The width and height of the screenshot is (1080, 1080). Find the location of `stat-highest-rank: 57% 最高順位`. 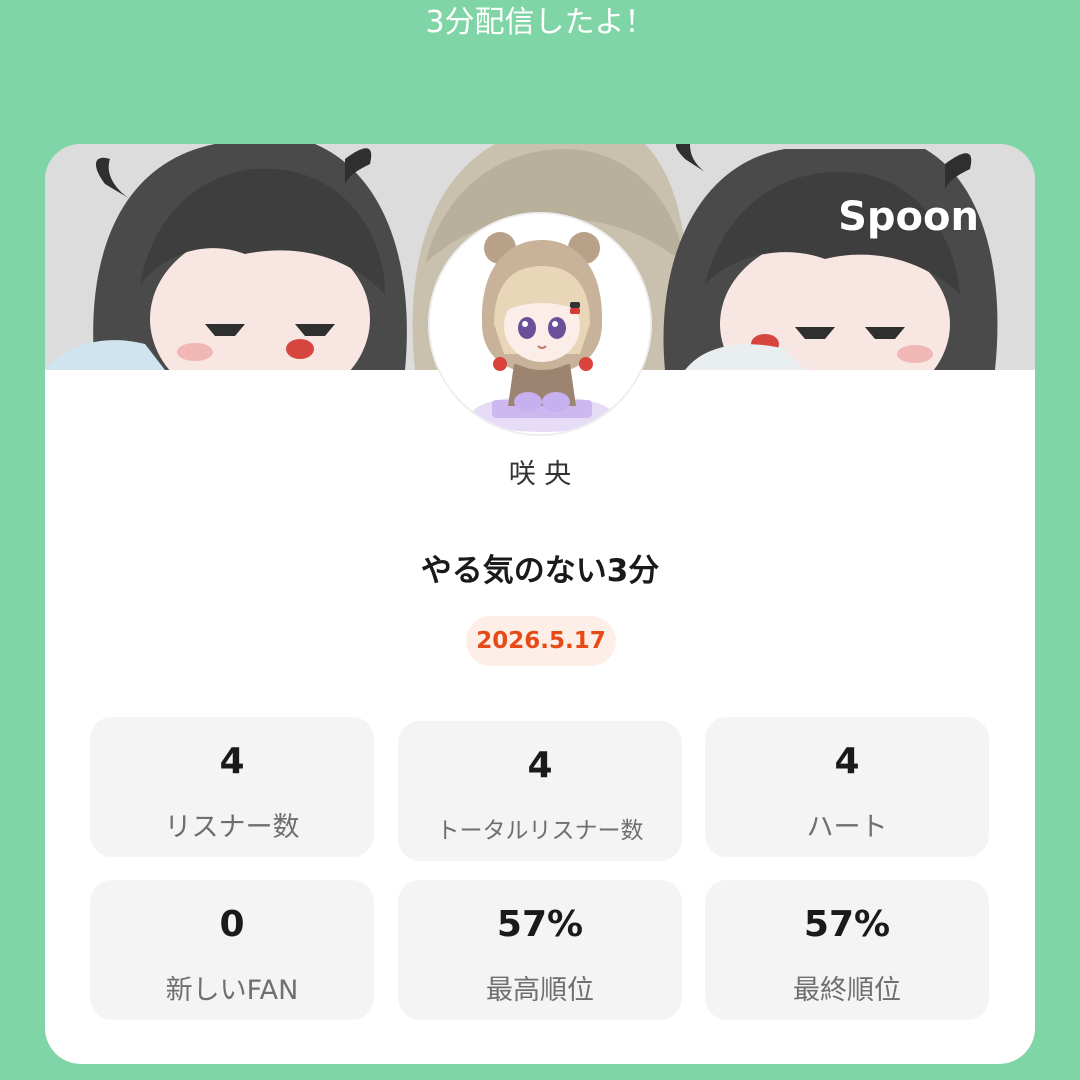

stat-highest-rank: 57% 最高順位 is located at coordinates (540, 950).